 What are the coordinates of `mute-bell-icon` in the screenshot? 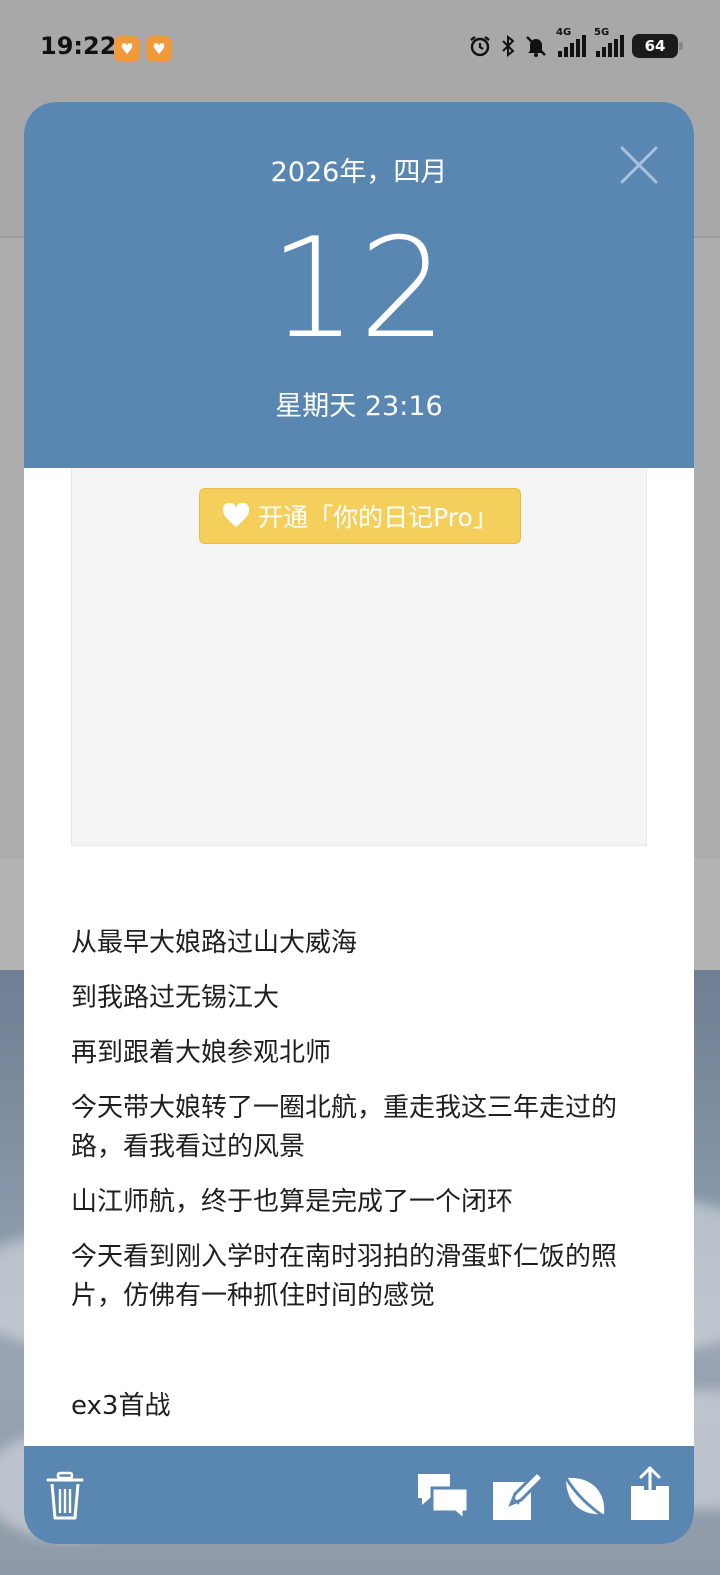 It's located at (536, 46).